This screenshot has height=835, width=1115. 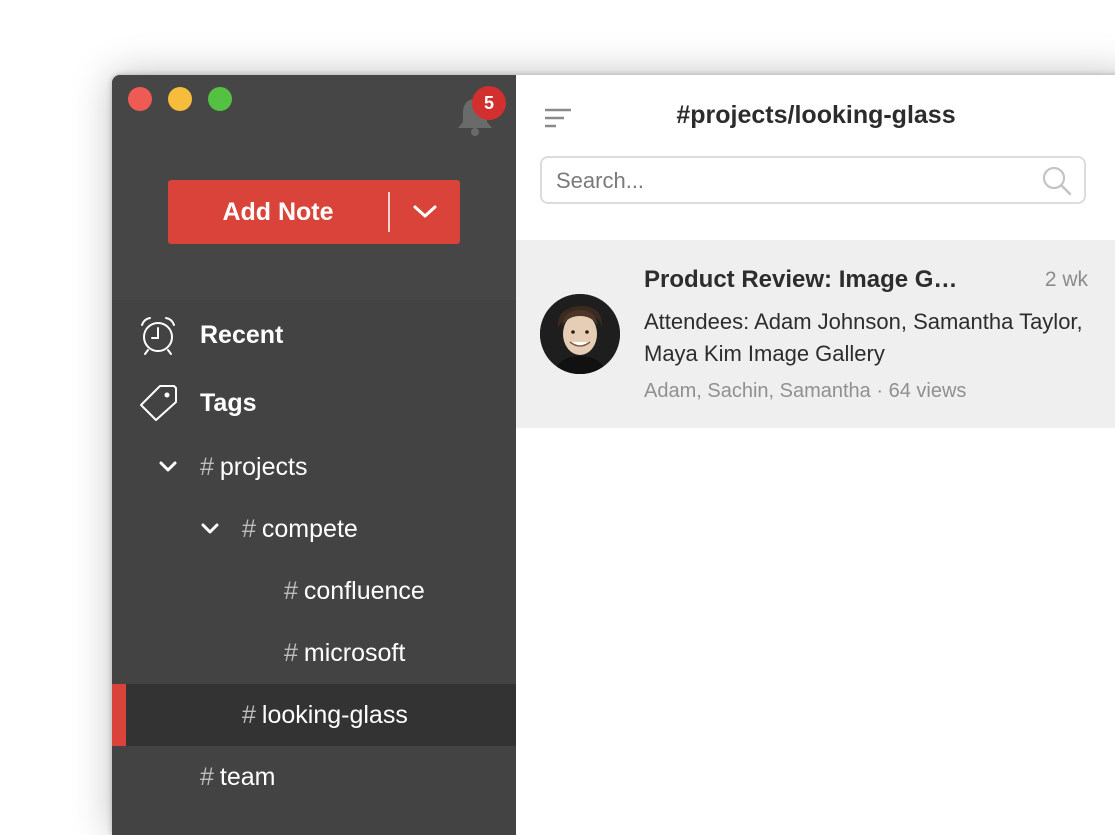 I want to click on alarm-clock-icon, so click(x=158, y=336).